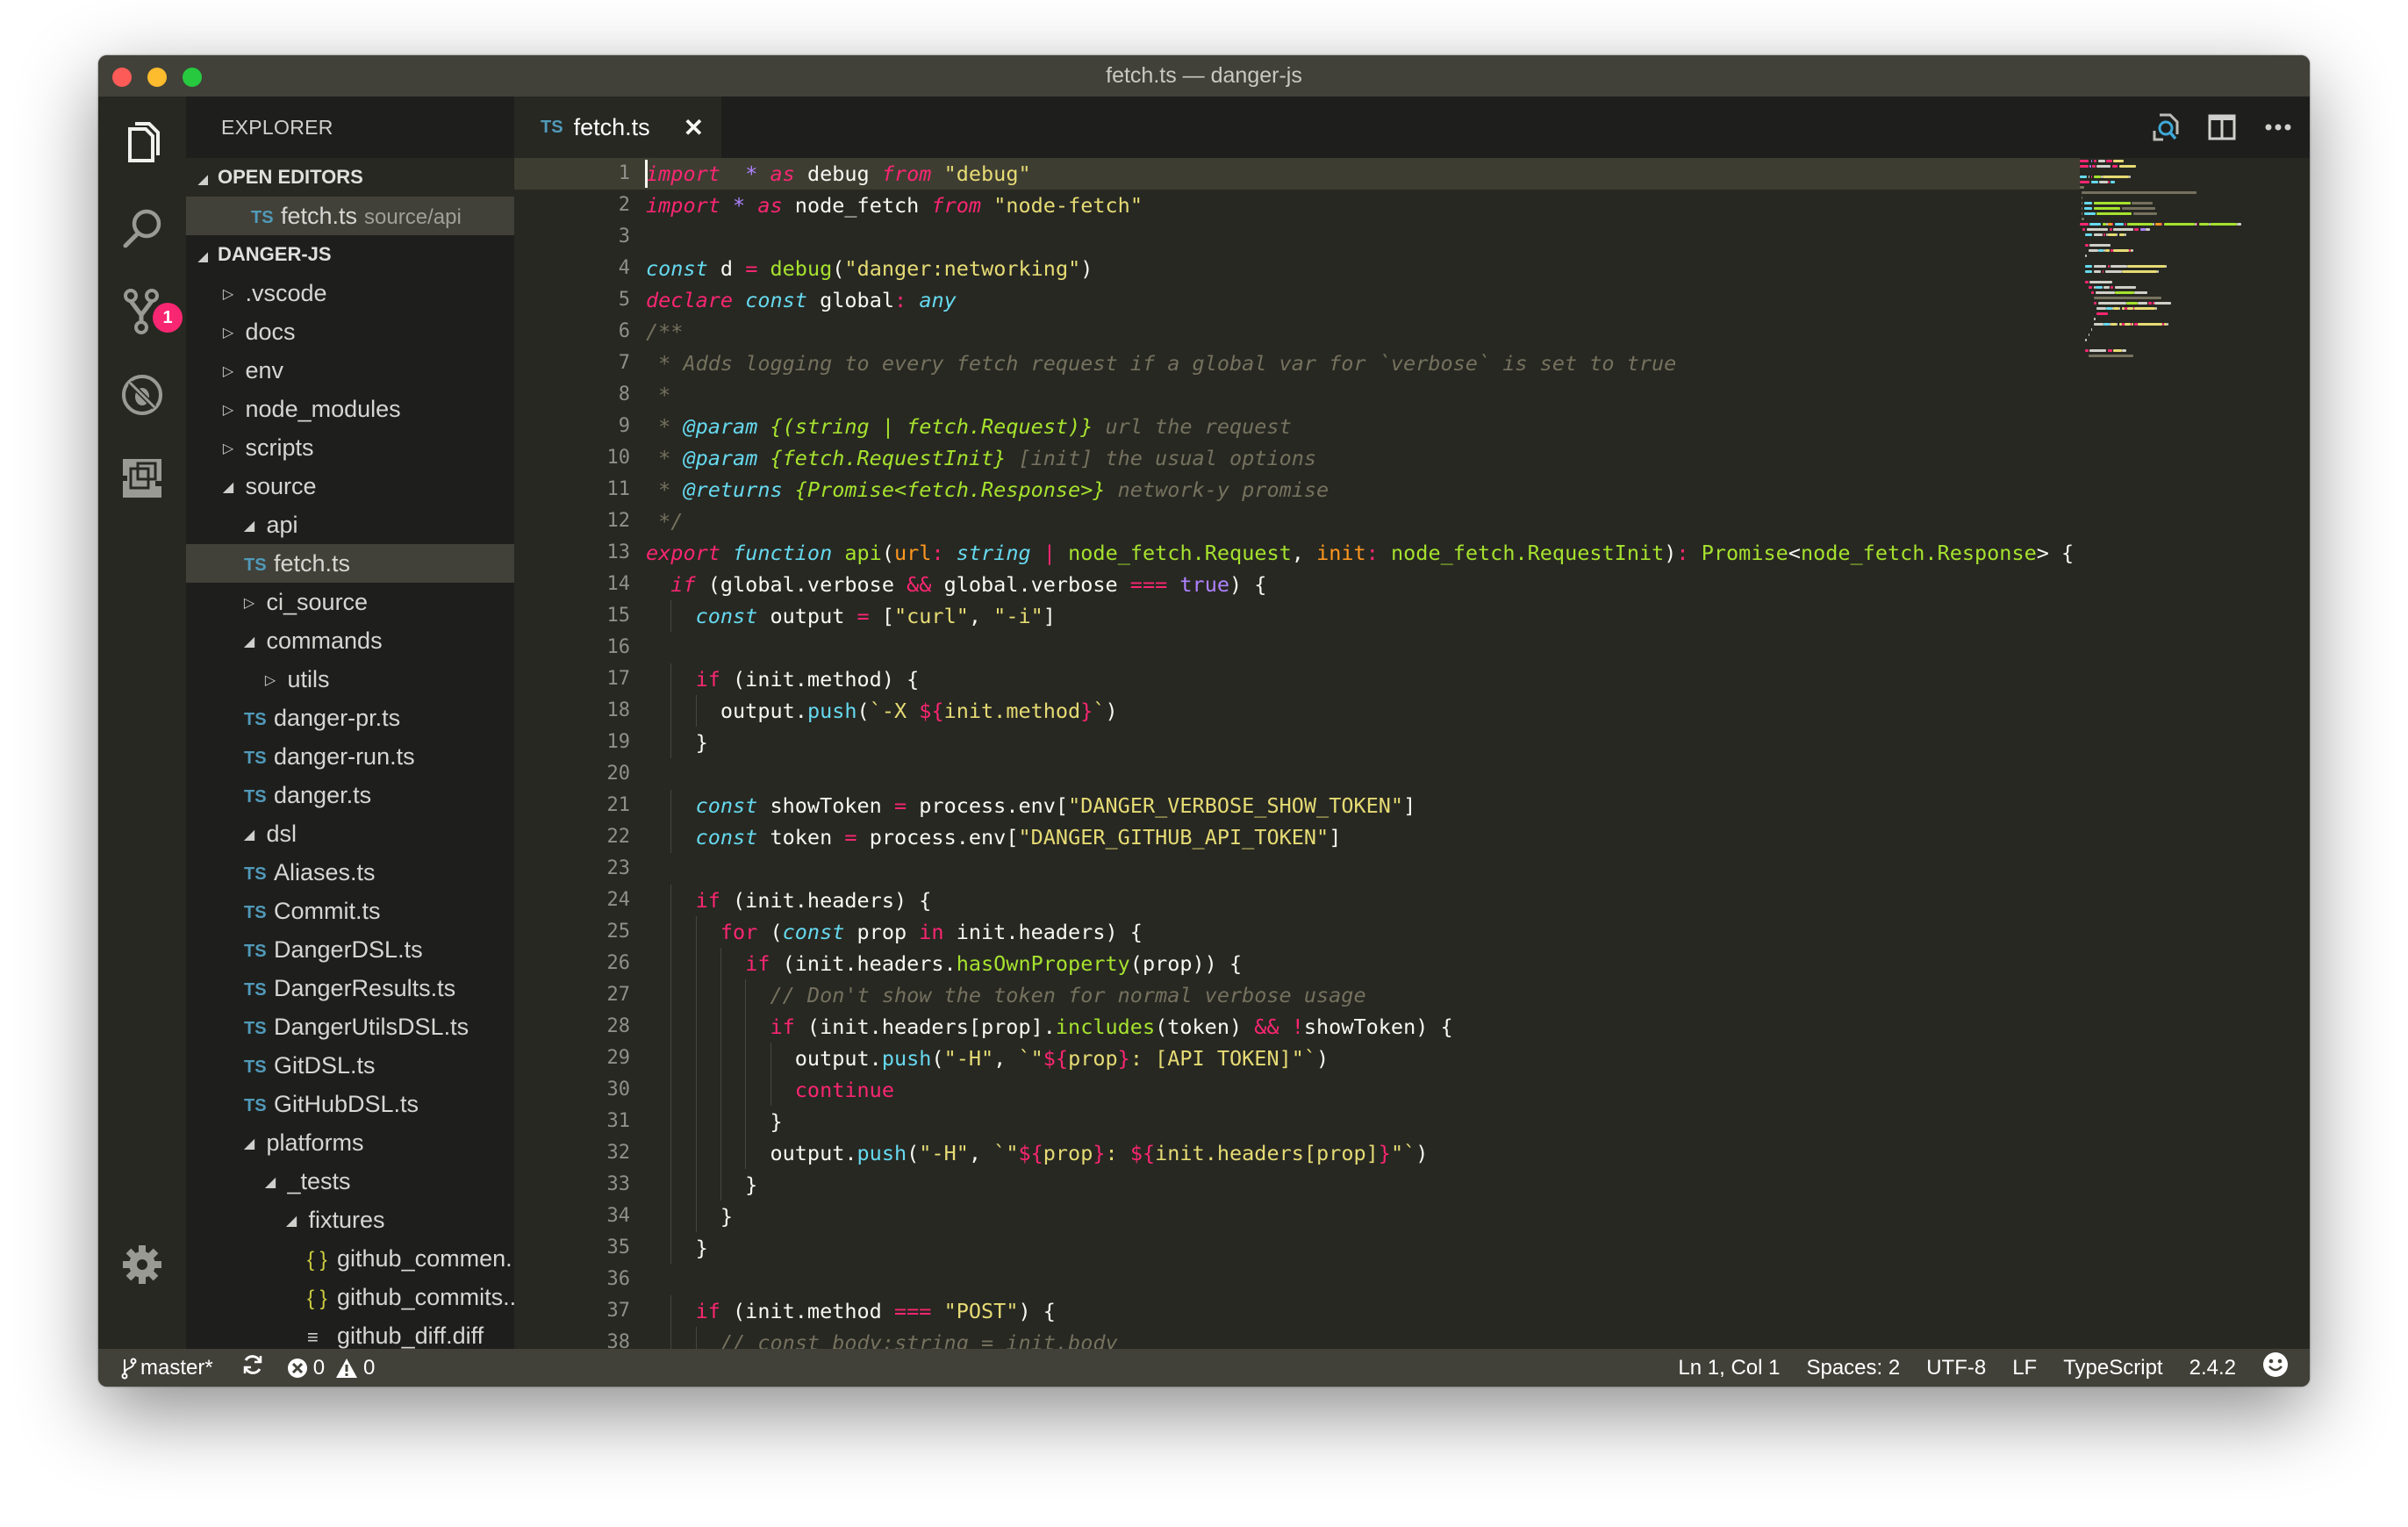 The image size is (2408, 1527). What do you see at coordinates (324, 641) in the screenshot?
I see `tree-item-label: commands` at bounding box center [324, 641].